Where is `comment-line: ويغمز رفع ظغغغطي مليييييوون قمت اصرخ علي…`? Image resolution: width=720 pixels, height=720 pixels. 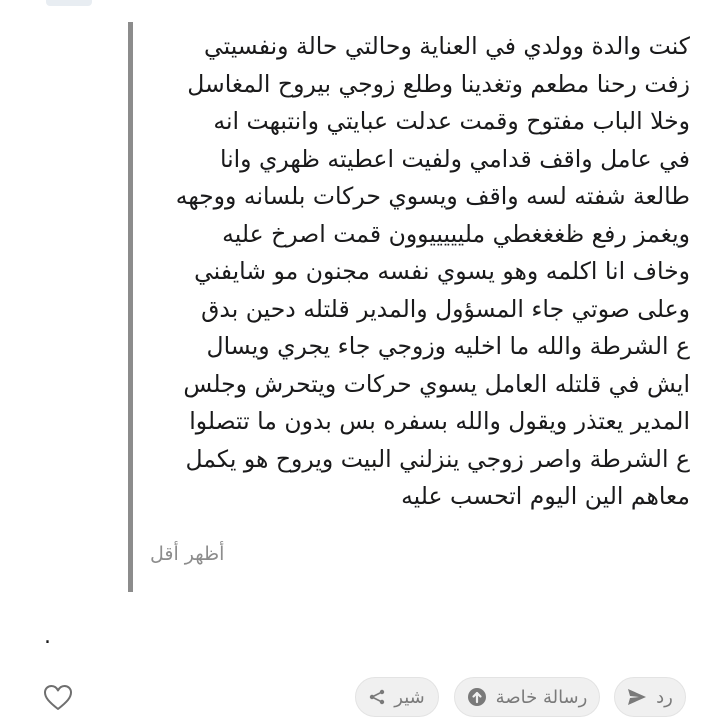
comment-line: ويغمز رفع ظغغغطي مليييييوون قمت اصرخ علي… is located at coordinates (456, 233).